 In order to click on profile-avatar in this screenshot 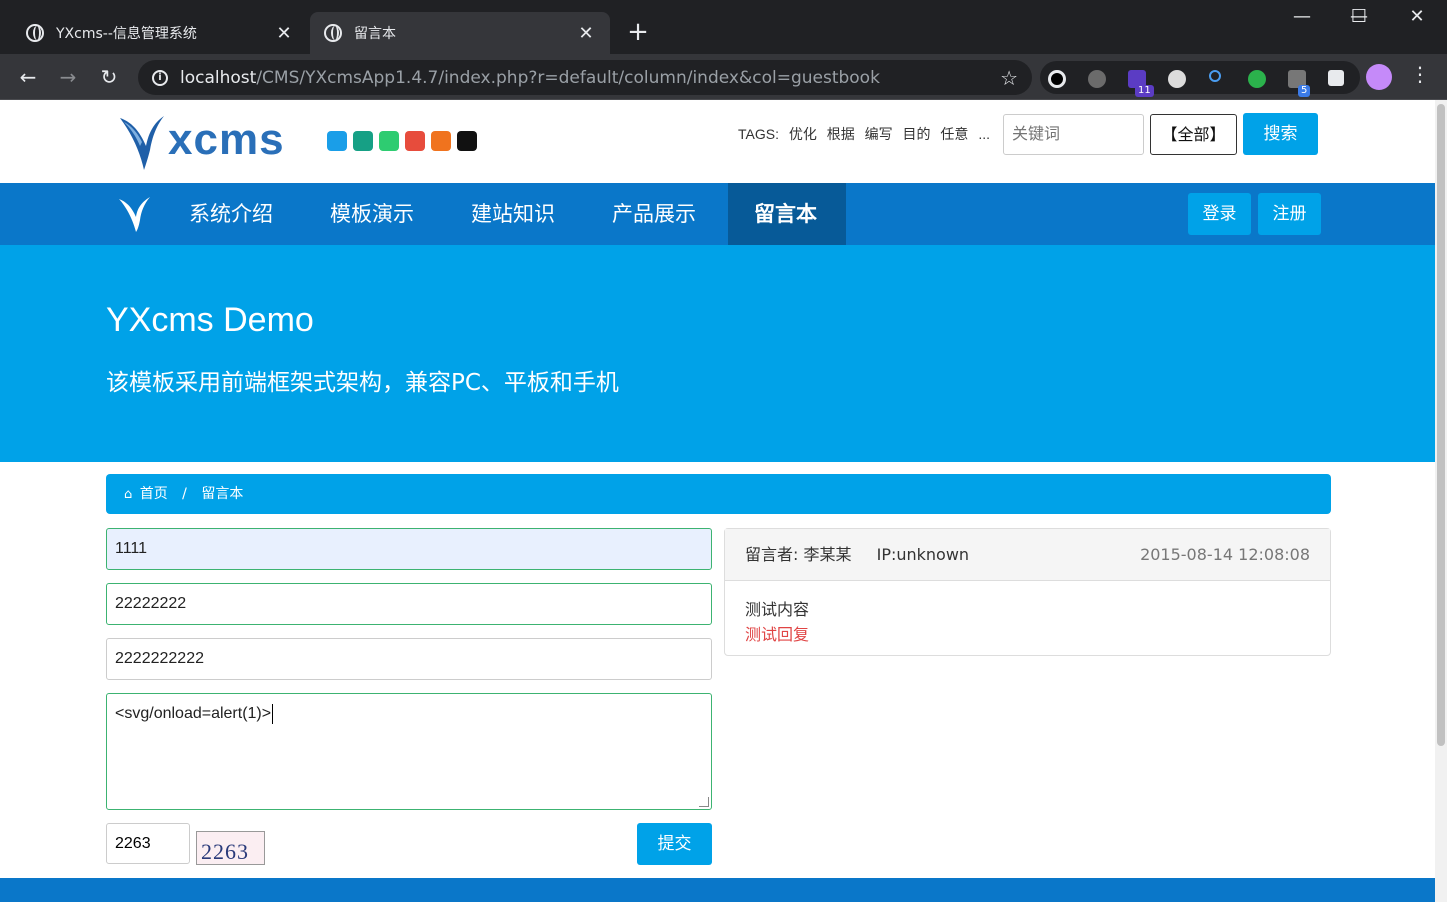, I will do `click(1379, 77)`.